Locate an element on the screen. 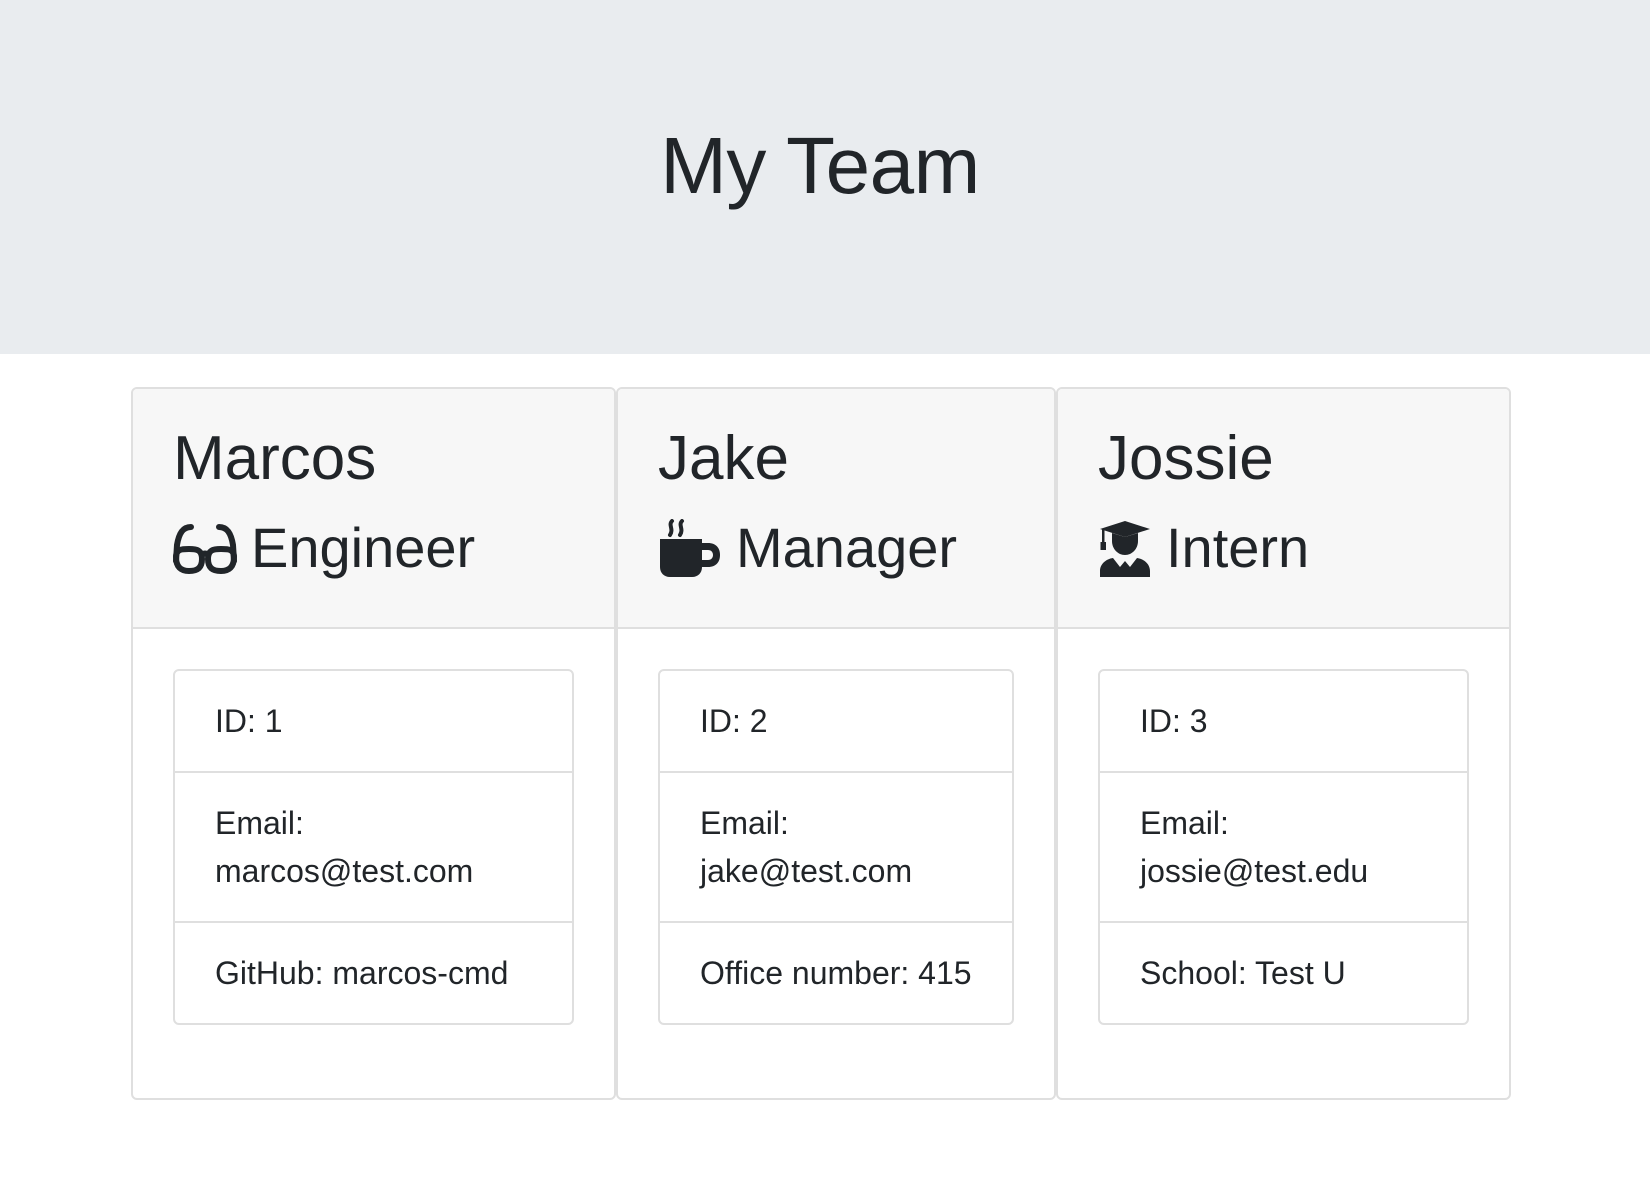 The image size is (1650, 1194). employee-name: Jake is located at coordinates (723, 458).